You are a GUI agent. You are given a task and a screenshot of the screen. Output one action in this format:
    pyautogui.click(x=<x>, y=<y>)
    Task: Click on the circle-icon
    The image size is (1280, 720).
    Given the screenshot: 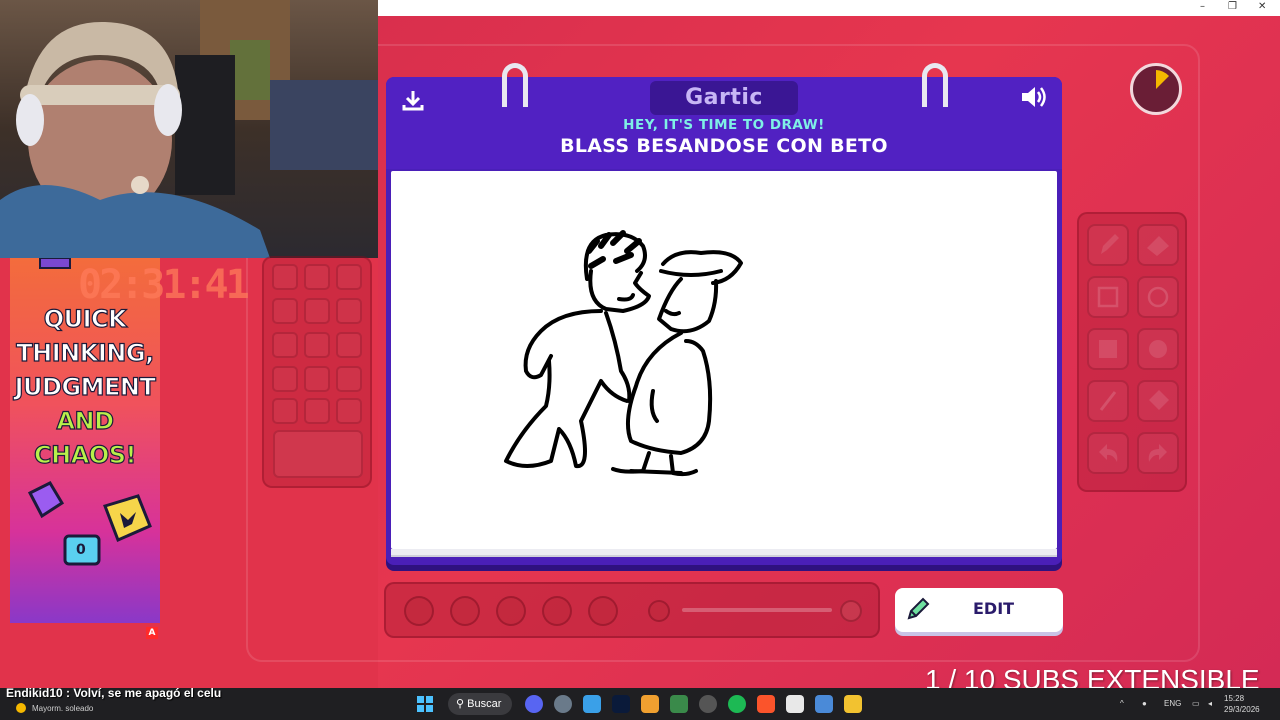 What is the action you would take?
    pyautogui.click(x=1158, y=297)
    